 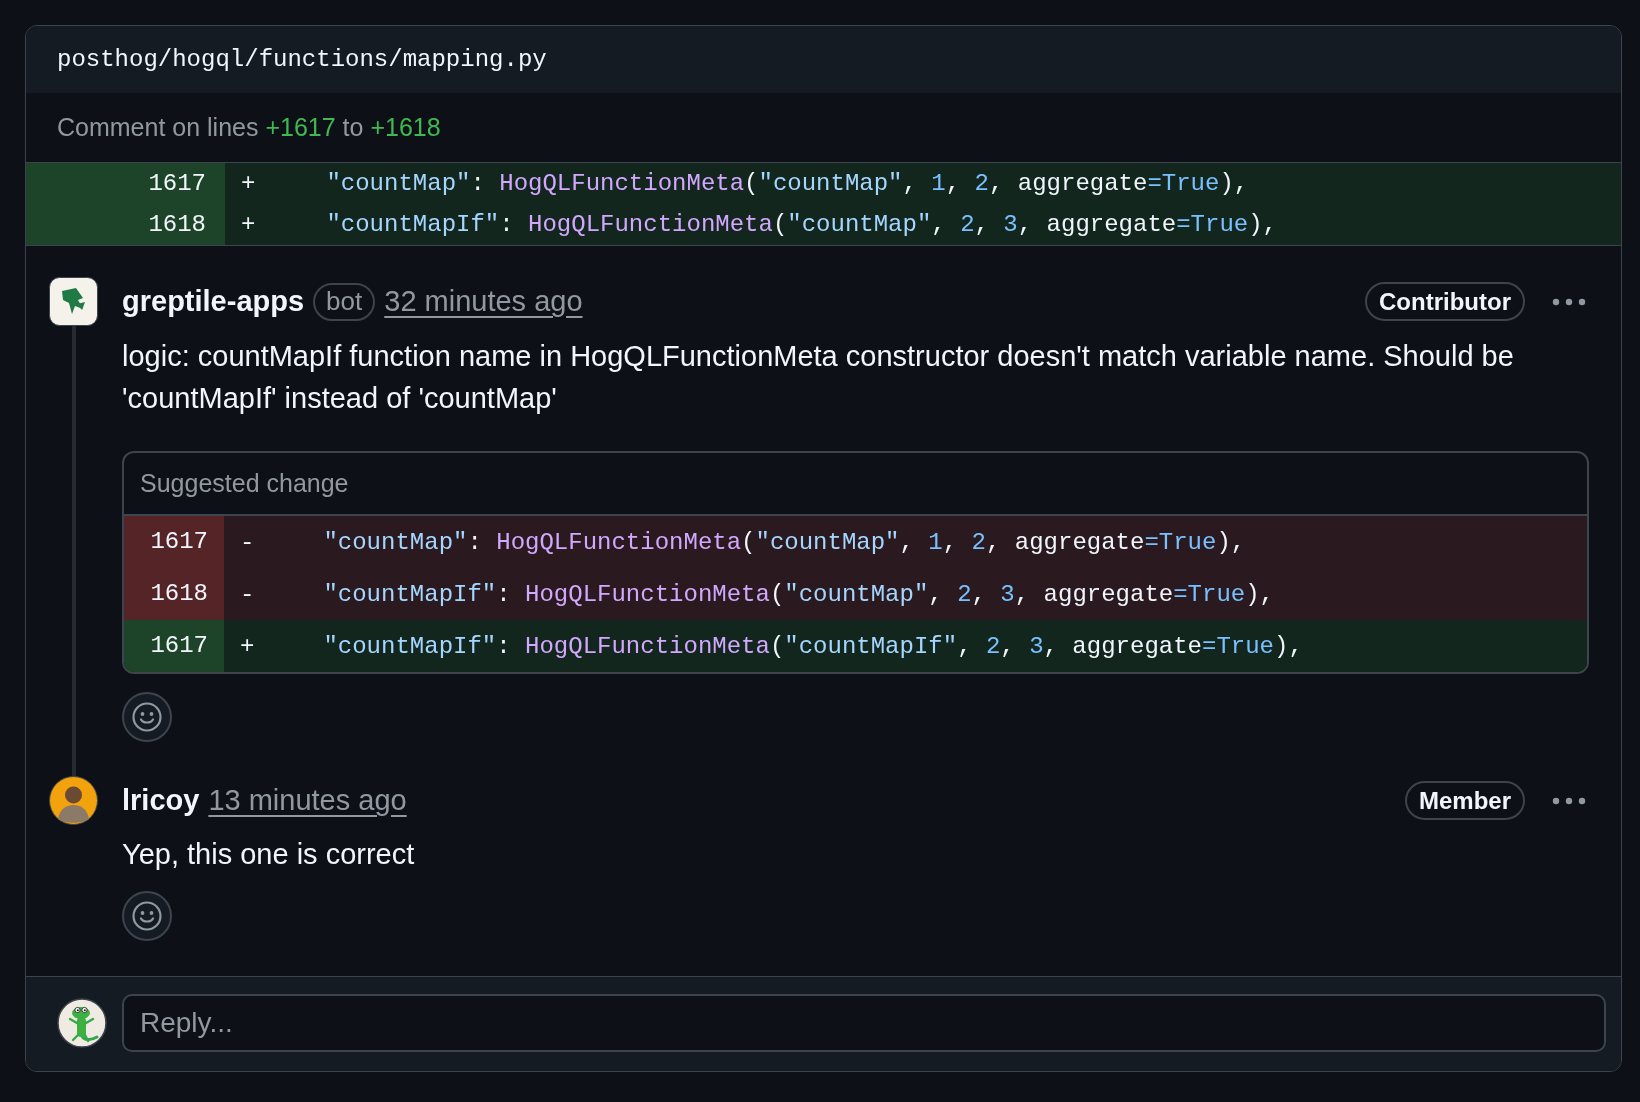 I want to click on author-link: greptile-apps, so click(x=213, y=301).